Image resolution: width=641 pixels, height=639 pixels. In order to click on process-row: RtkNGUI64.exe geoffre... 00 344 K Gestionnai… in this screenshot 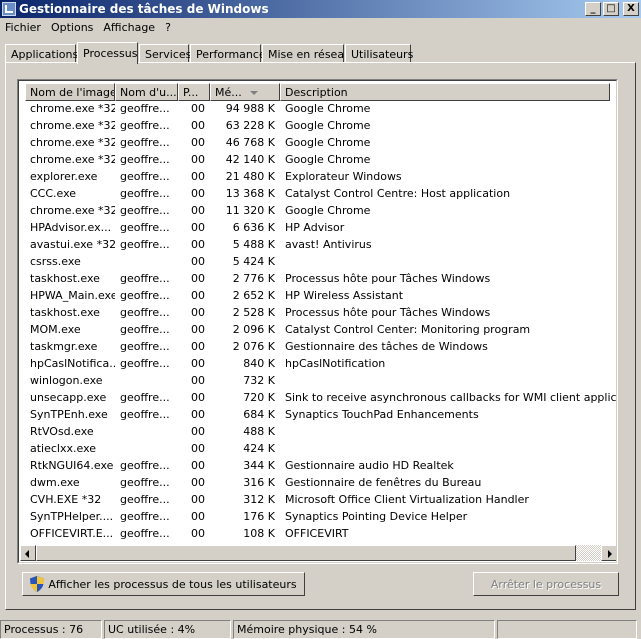, I will do `click(320, 465)`.